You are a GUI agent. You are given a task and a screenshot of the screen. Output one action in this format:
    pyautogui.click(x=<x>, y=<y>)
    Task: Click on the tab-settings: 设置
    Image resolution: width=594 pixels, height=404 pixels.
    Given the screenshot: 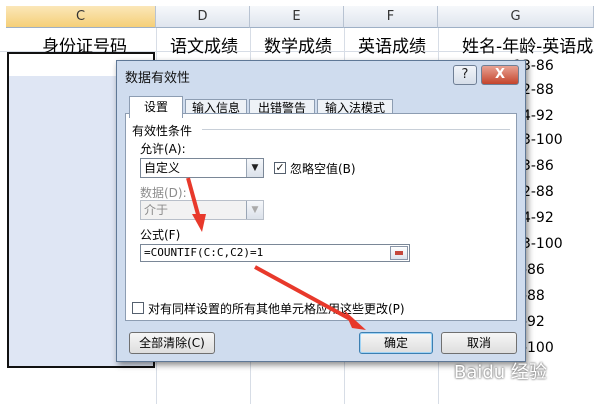 What is the action you would take?
    pyautogui.click(x=156, y=107)
    